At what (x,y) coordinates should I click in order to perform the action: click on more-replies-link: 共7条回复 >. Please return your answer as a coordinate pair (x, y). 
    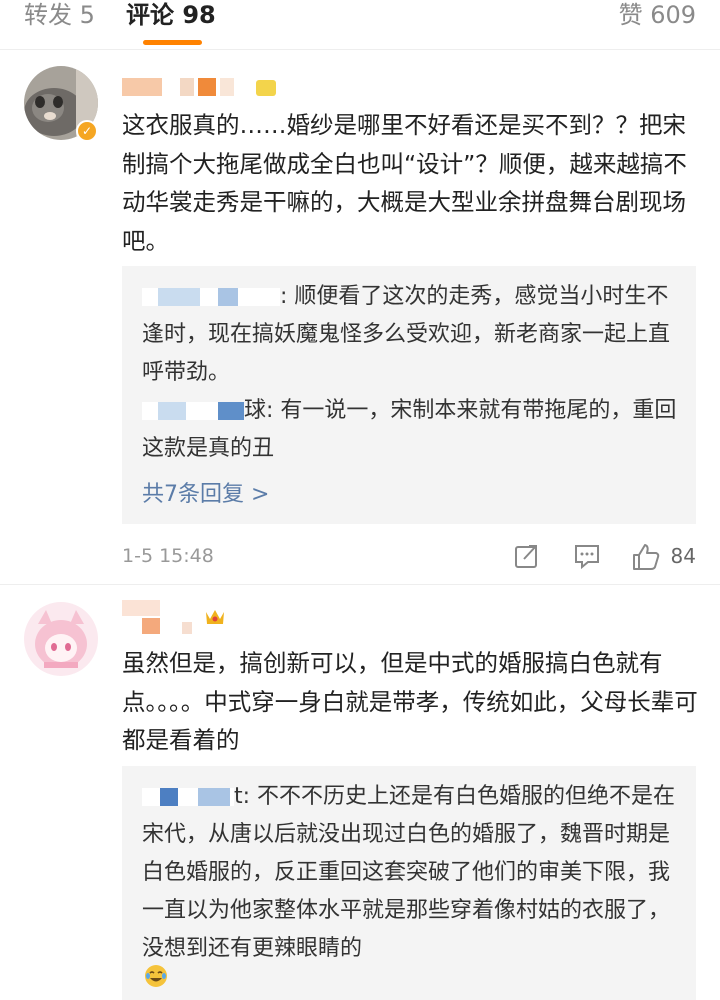
    Looking at the image, I should click on (205, 495).